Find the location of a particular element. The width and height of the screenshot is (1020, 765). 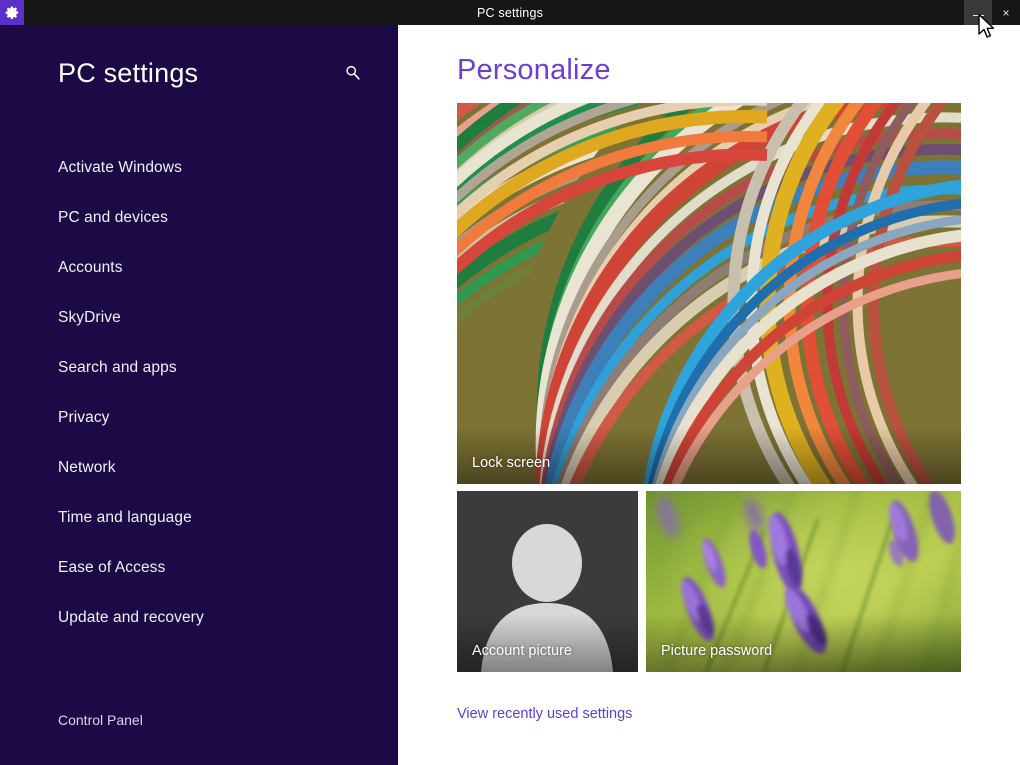

sidebar-header: PC settings is located at coordinates (218, 73).